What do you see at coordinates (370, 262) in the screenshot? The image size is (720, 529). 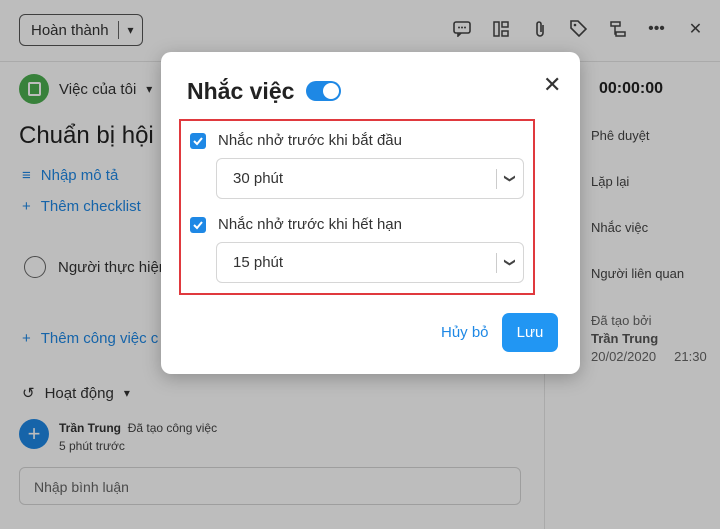 I see `reminder-before-due-select: 15 phút ❯` at bounding box center [370, 262].